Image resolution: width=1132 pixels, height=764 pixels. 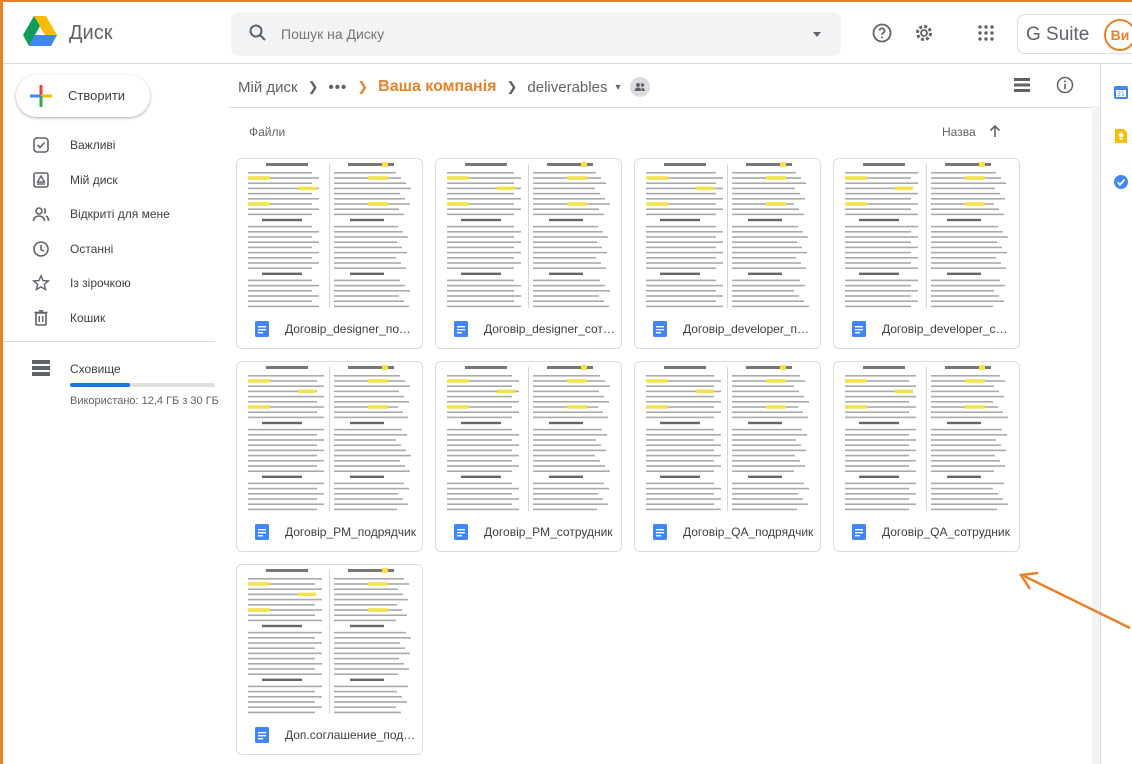 What do you see at coordinates (41, 248) in the screenshot?
I see `recent-icon` at bounding box center [41, 248].